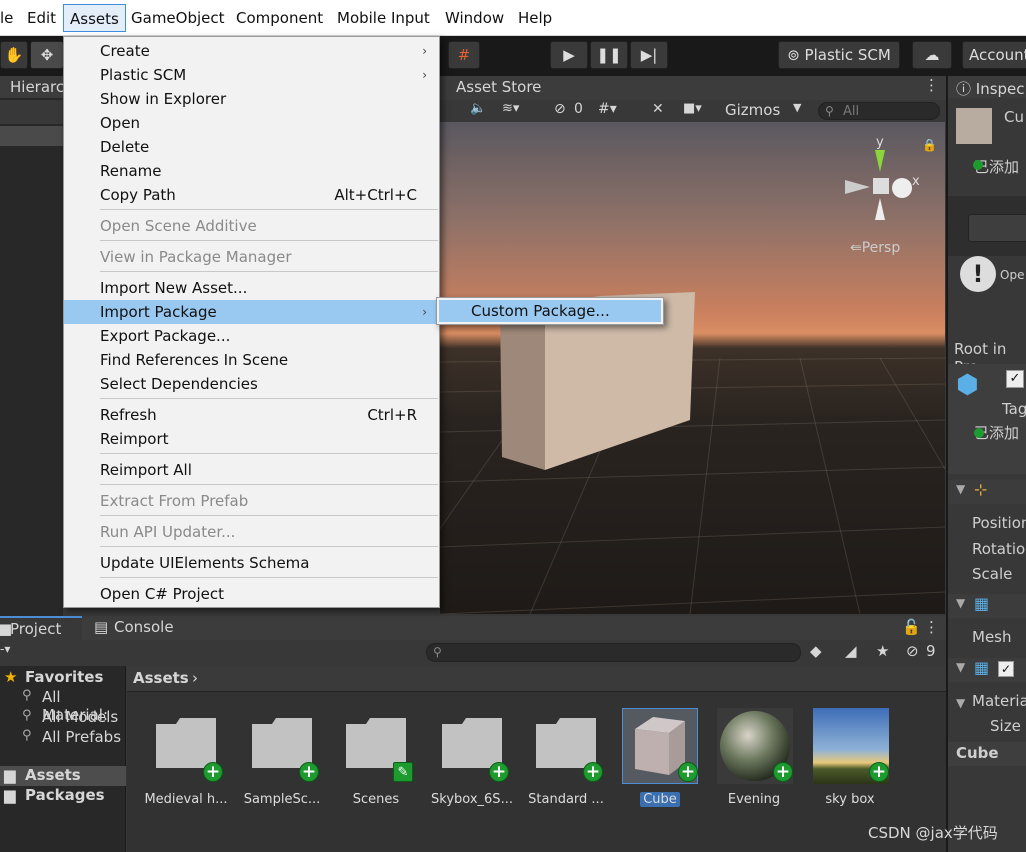  Describe the element at coordinates (376, 761) in the screenshot. I see `asset-scenes-folder: ✎ Scenes` at that location.